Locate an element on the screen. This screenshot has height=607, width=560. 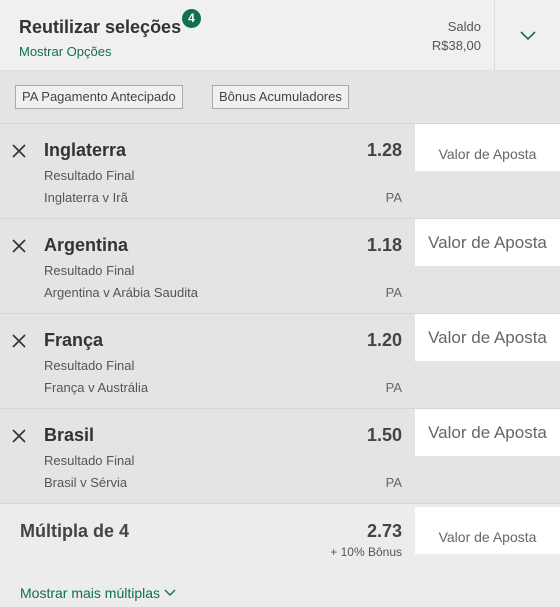
balance-label: Saldo is located at coordinates (464, 26).